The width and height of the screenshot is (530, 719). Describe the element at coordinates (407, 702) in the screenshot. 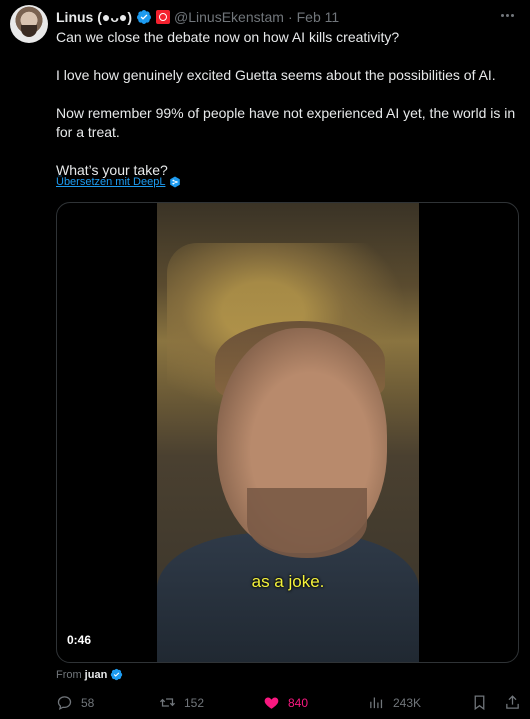

I see `views-count: 243K` at that location.